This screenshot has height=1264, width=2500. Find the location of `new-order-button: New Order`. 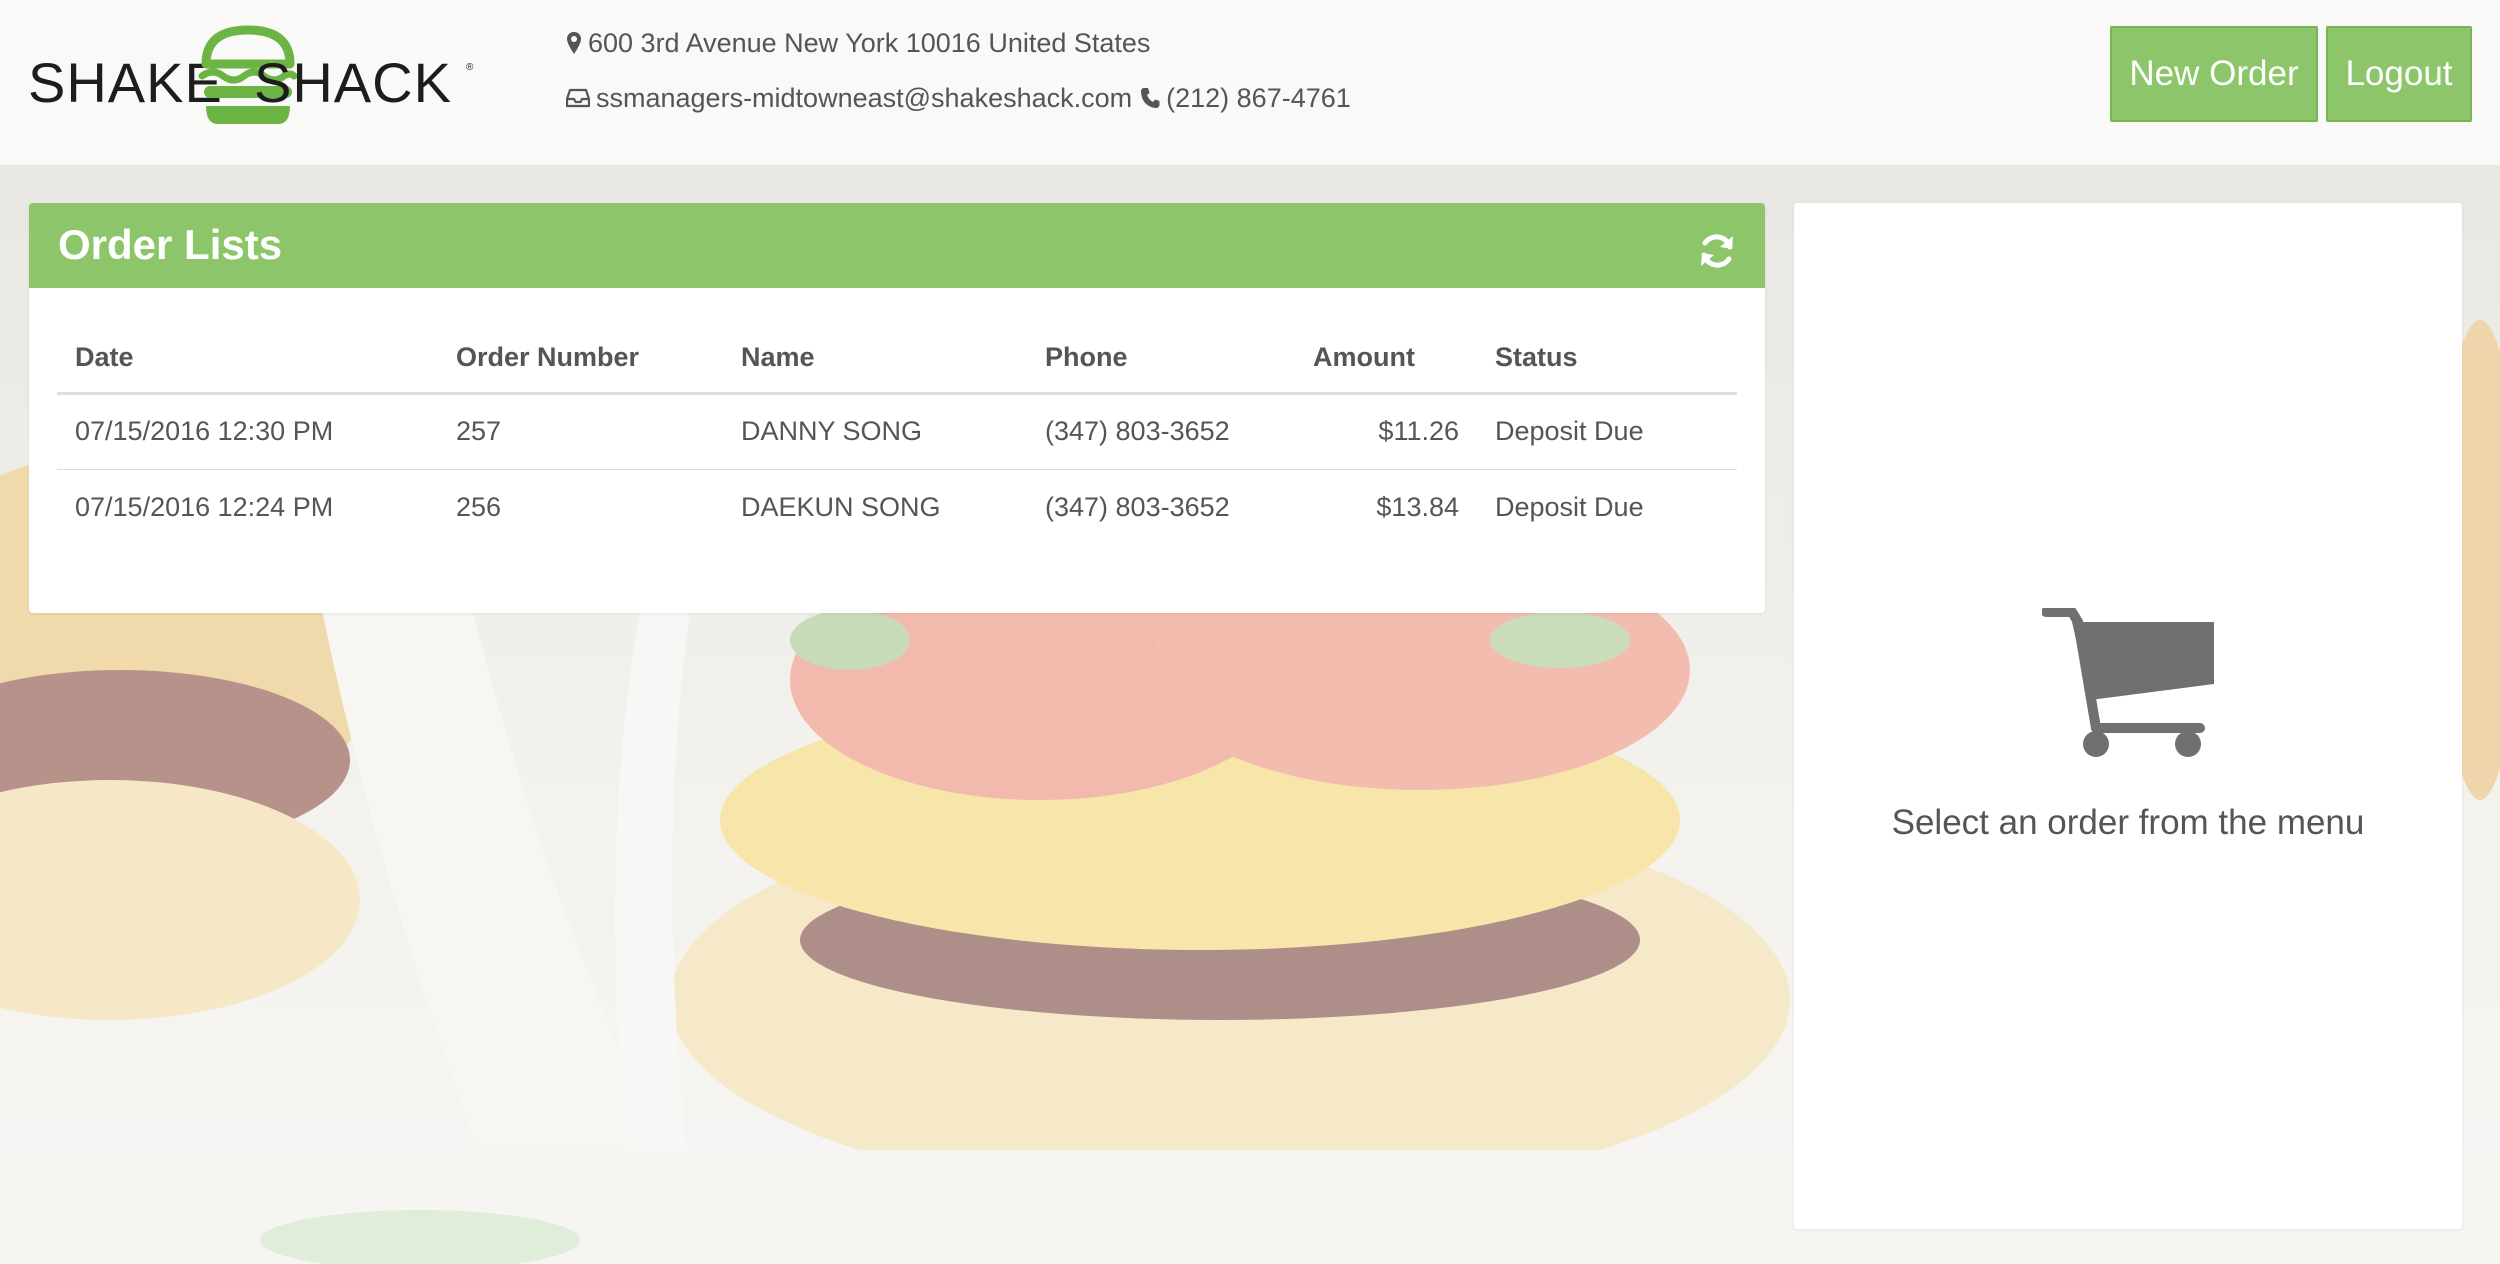

new-order-button: New Order is located at coordinates (2214, 74).